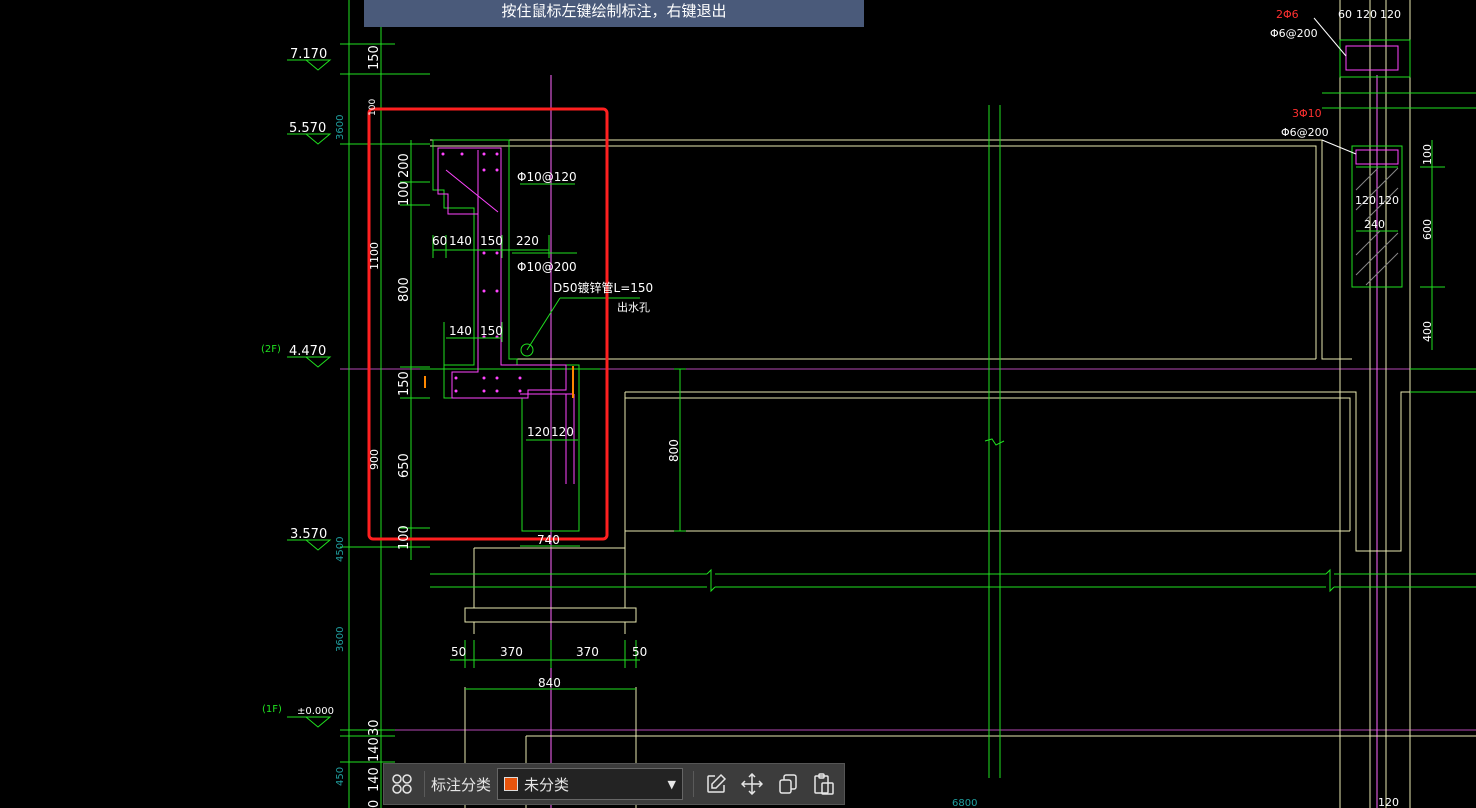 Image resolution: width=1476 pixels, height=808 pixels. What do you see at coordinates (385, 404) in the screenshot?
I see `left-dimension-lines` at bounding box center [385, 404].